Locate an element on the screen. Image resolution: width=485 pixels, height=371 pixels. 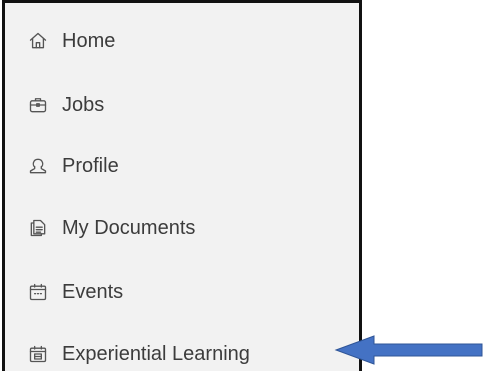
annotation-arrow-shape is located at coordinates (408, 350).